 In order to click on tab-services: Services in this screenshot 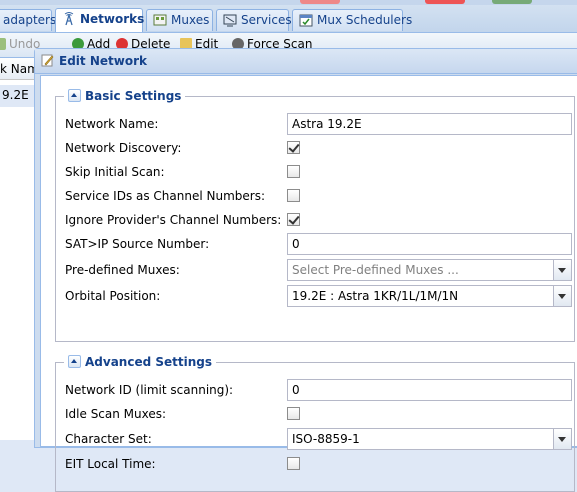, I will do `click(254, 20)`.